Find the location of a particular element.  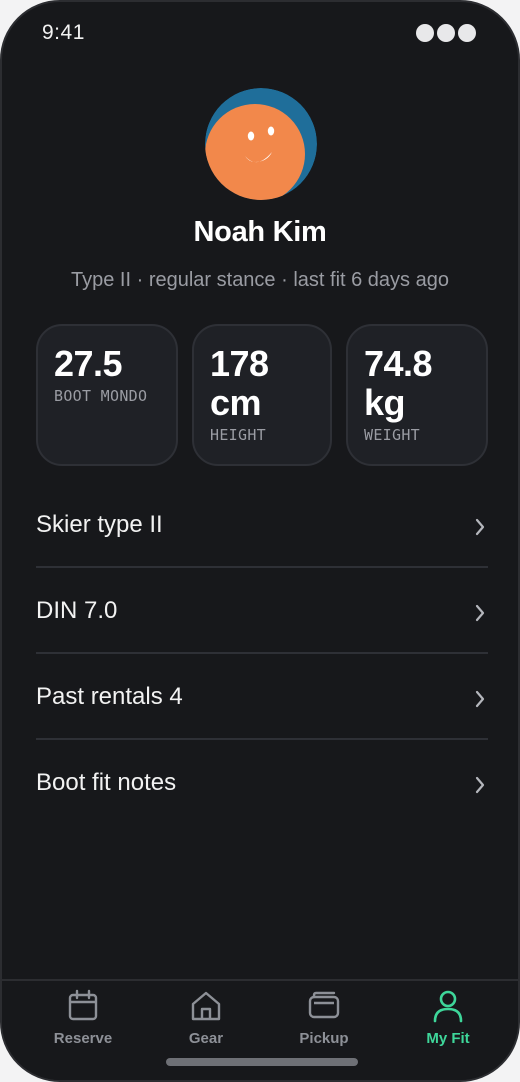

menu-item-label: Boot fit notes is located at coordinates (106, 782).